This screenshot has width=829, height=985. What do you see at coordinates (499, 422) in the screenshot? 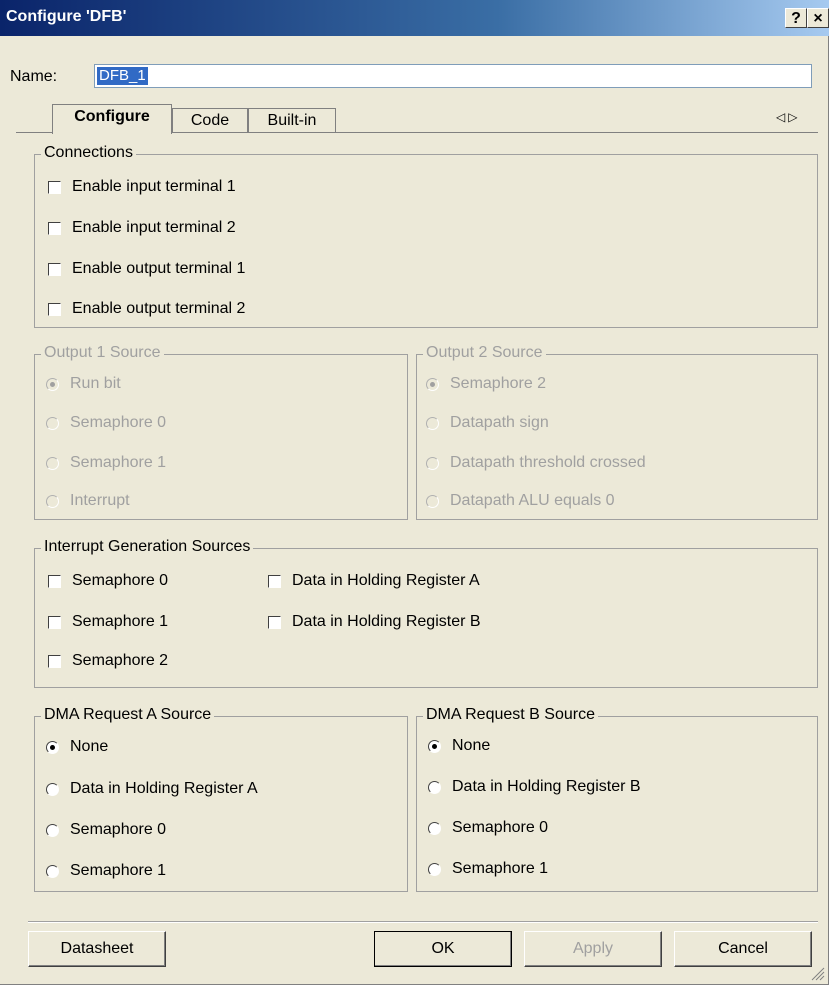
I see `radio-label: Datapath sign` at bounding box center [499, 422].